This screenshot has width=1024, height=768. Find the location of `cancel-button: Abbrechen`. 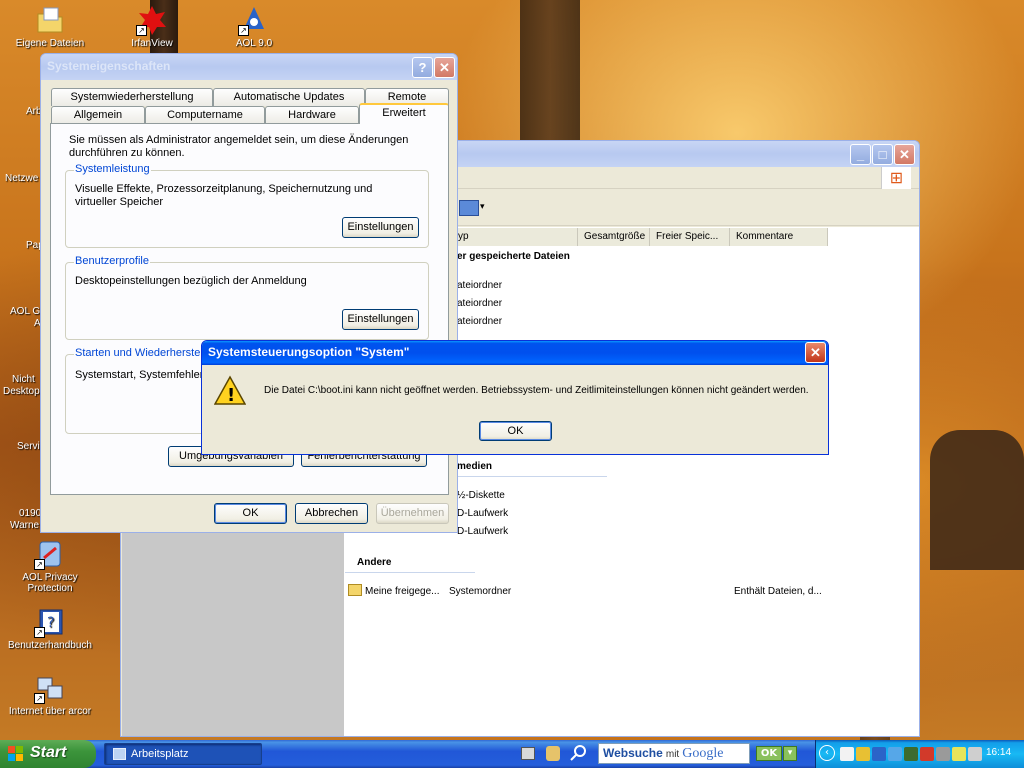

cancel-button: Abbrechen is located at coordinates (331, 513).